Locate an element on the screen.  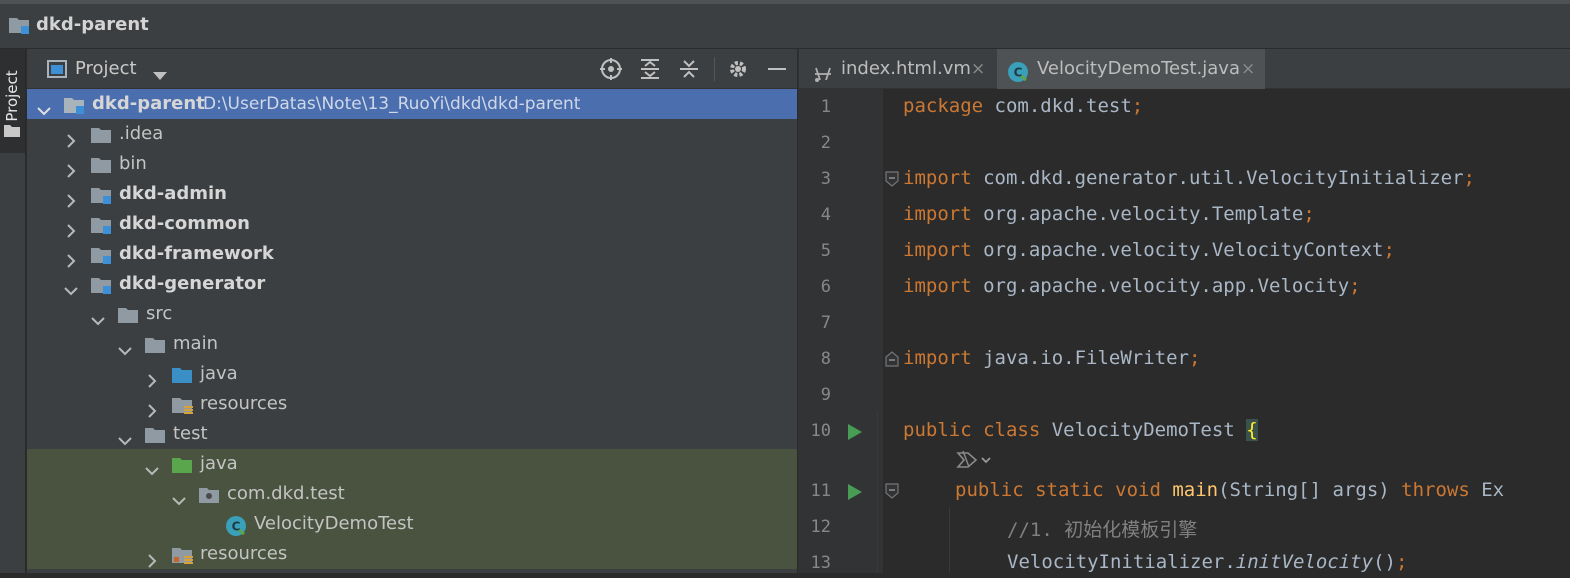
code-line-12: //1. 初始化模板引擎 is located at coordinates (1102, 528).